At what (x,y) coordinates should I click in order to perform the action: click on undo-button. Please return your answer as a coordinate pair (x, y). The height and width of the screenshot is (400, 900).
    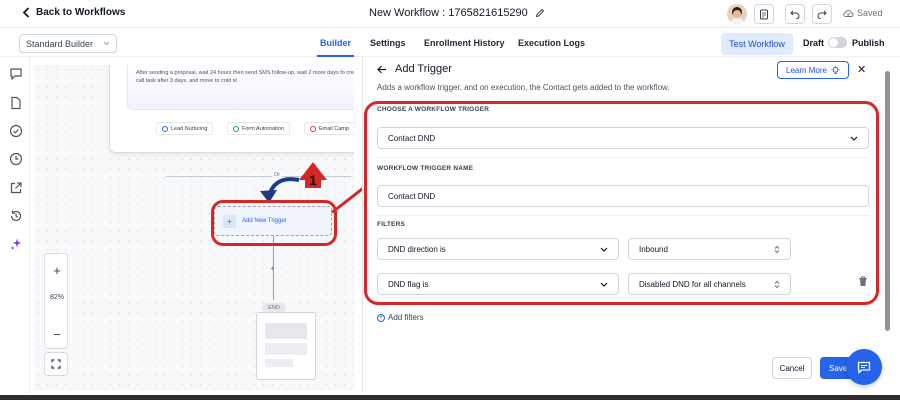
    Looking at the image, I should click on (795, 14).